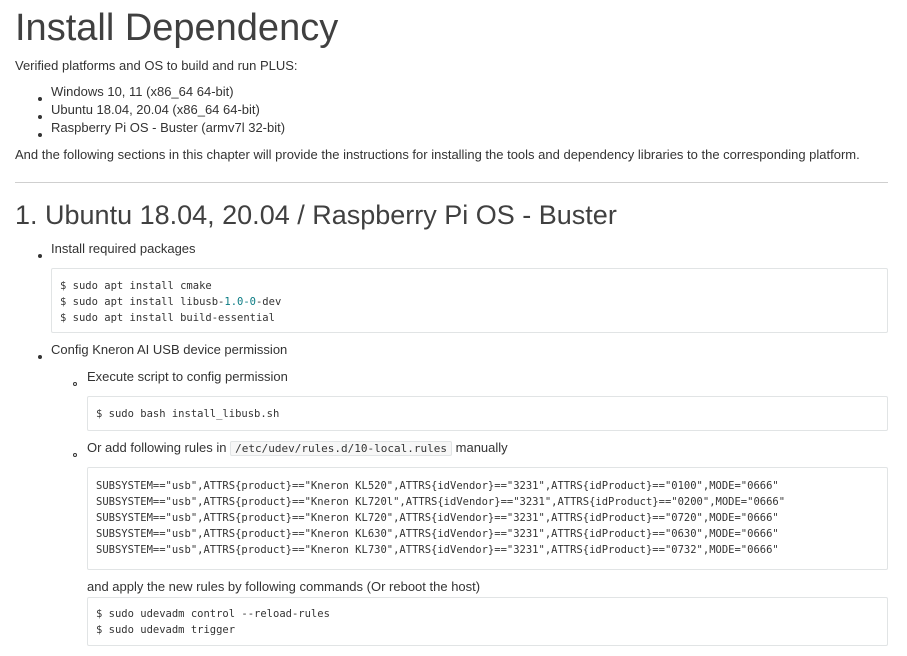 The height and width of the screenshot is (656, 907). What do you see at coordinates (451, 182) in the screenshot?
I see `section-divider` at bounding box center [451, 182].